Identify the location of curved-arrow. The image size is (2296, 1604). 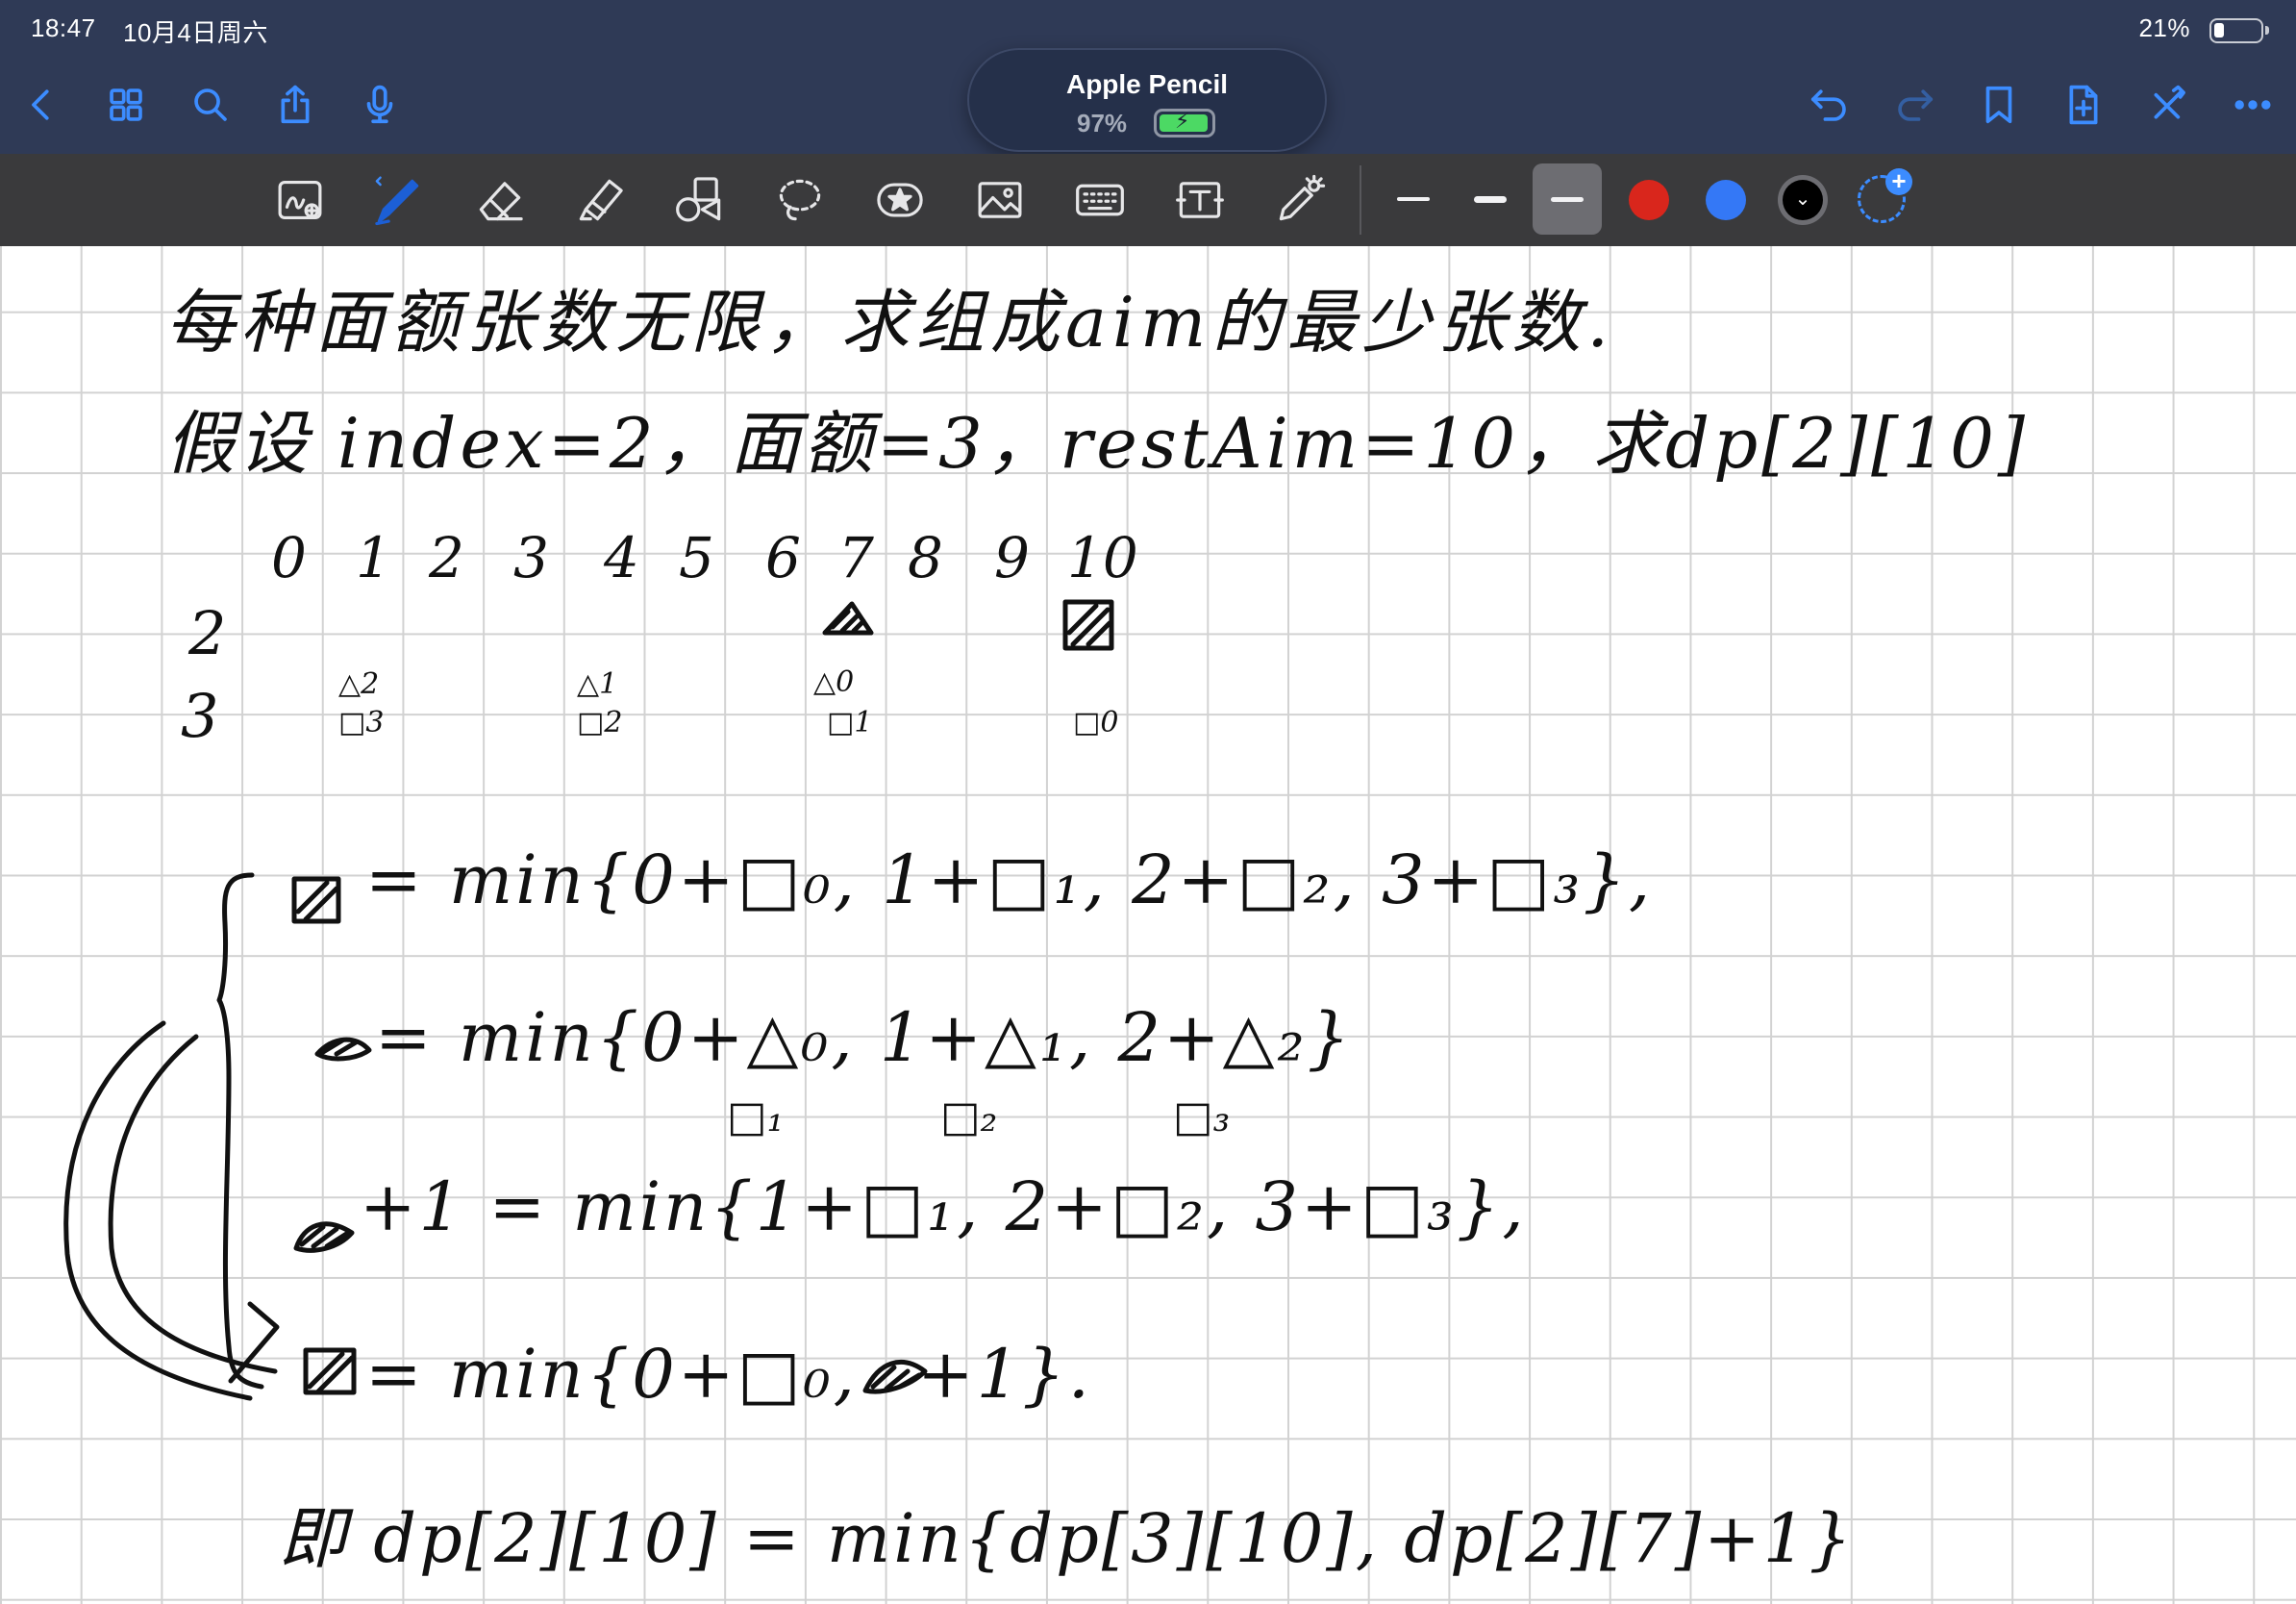
(193, 1204).